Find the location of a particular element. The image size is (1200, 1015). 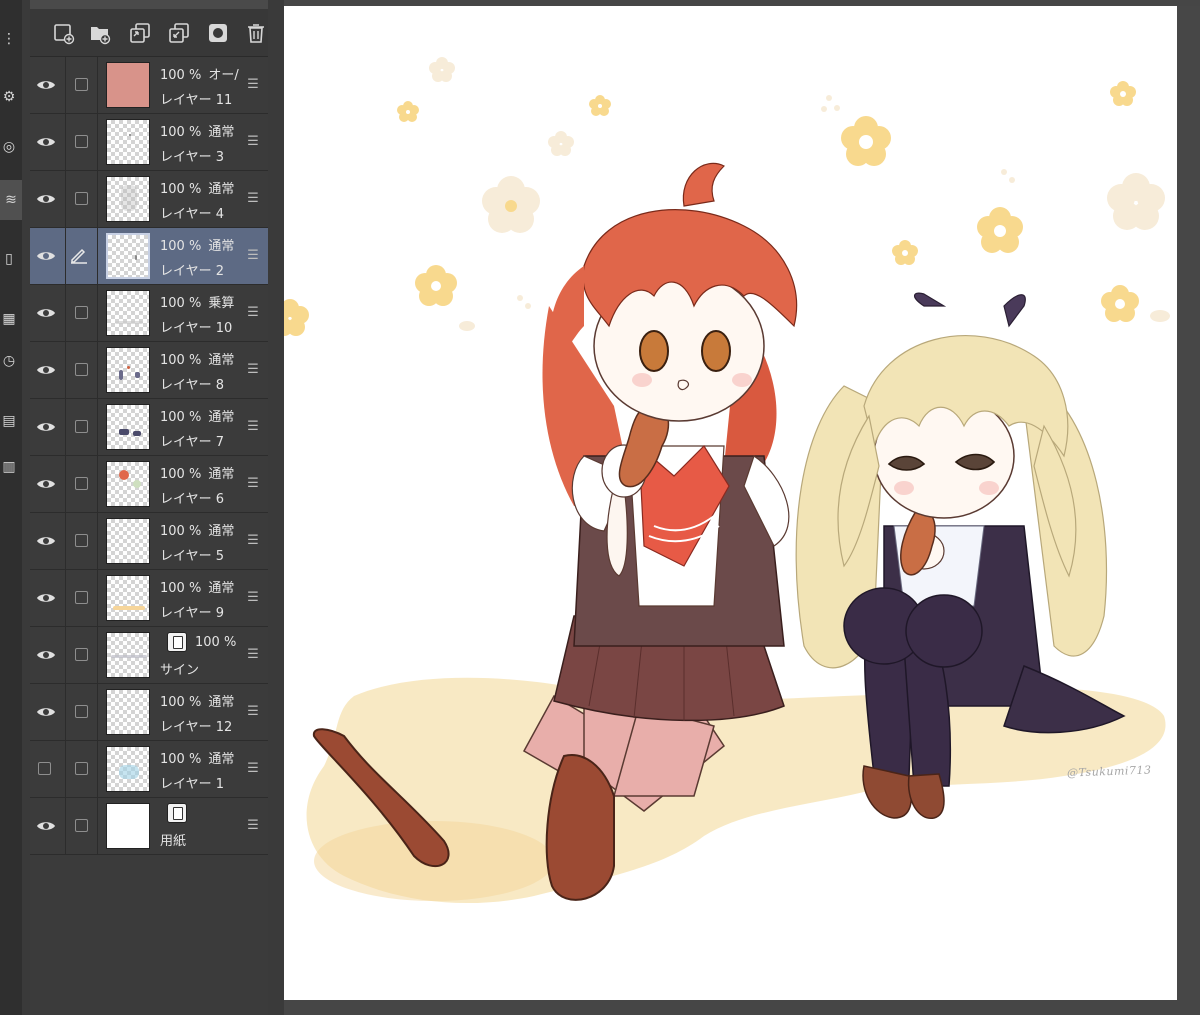

sub-tool-icon: ⋮ is located at coordinates (9, 39).